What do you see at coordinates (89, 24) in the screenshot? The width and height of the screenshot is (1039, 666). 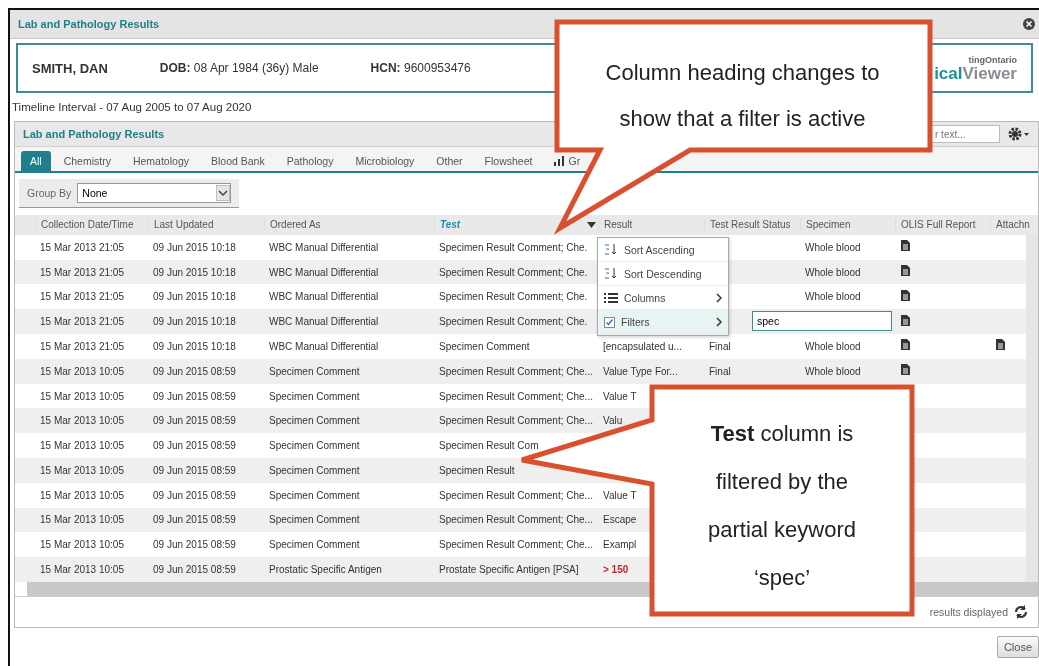 I see `window-title: Lab and Pathology Results` at bounding box center [89, 24].